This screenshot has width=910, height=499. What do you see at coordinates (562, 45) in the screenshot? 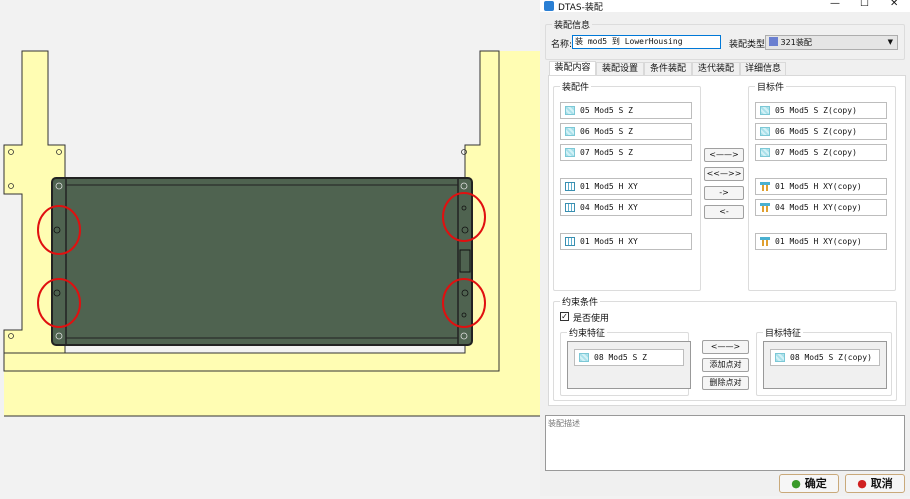
I see `name-label: 名称:` at bounding box center [562, 45].